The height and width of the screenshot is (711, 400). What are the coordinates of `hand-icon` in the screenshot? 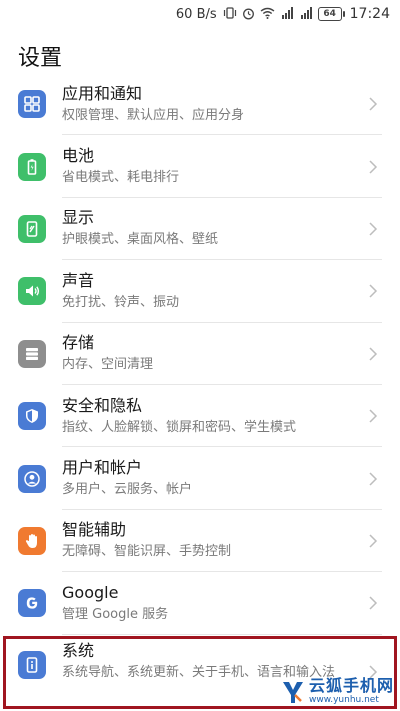 It's located at (32, 540).